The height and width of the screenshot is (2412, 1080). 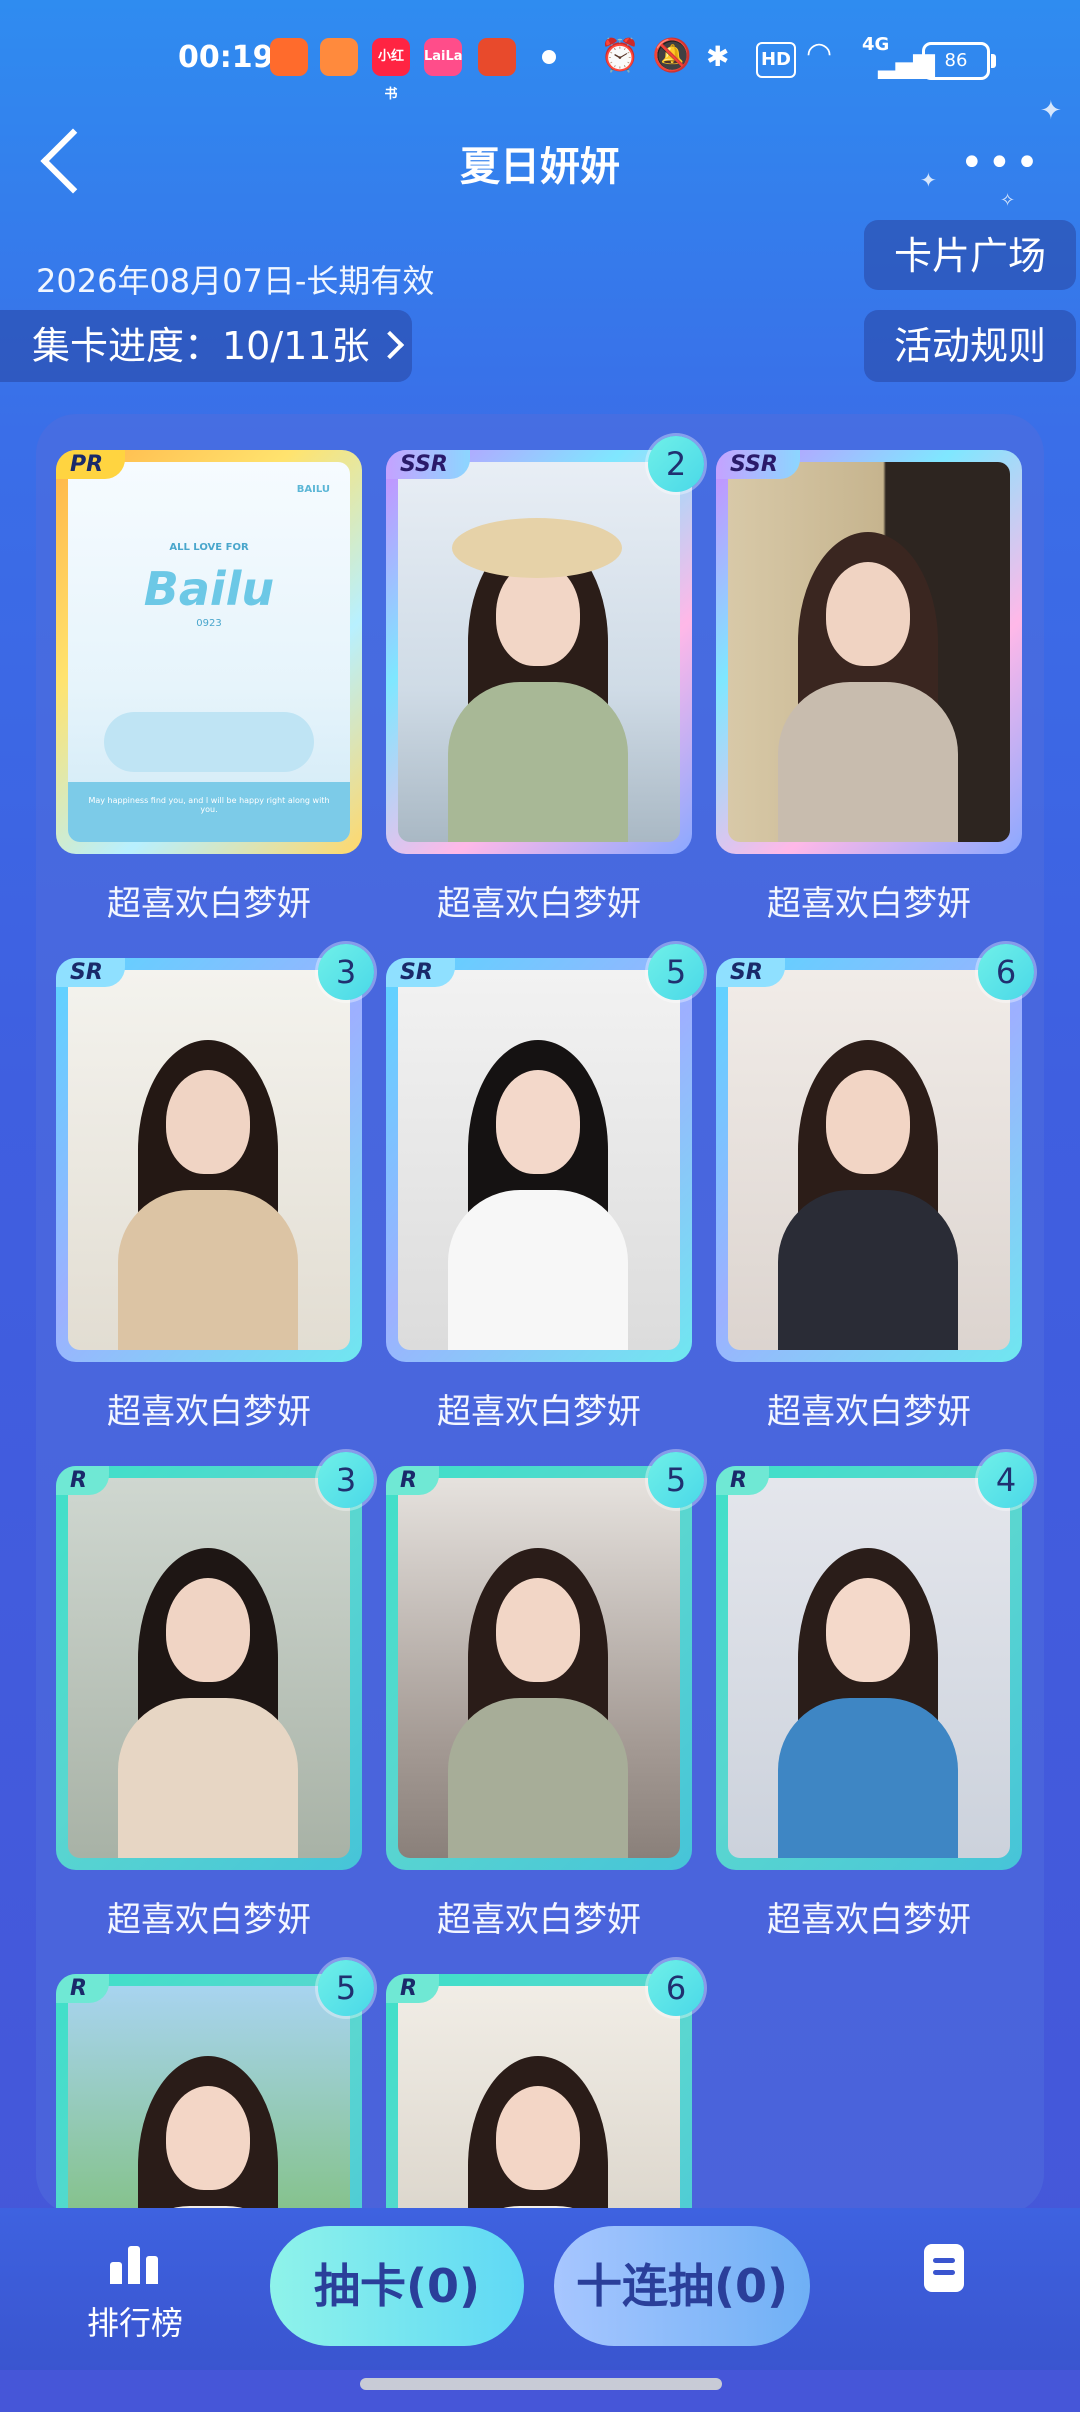 I want to click on bluetooth-icon: ✱, so click(x=718, y=56).